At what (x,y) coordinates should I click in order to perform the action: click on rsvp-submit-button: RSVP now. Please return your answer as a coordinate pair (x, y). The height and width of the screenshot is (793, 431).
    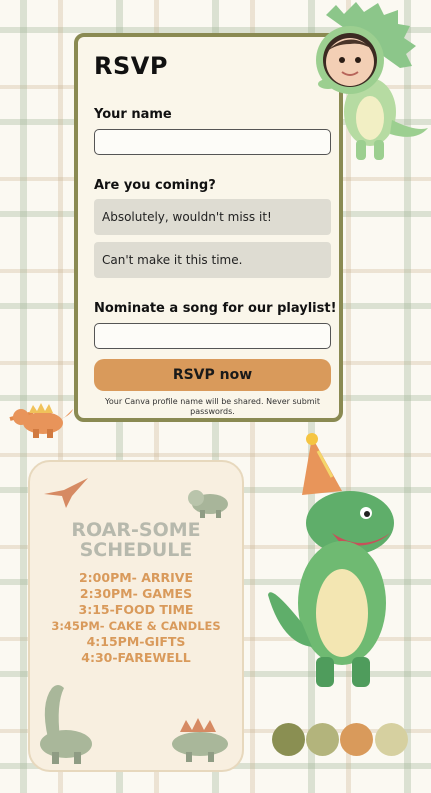
    Looking at the image, I should click on (212, 375).